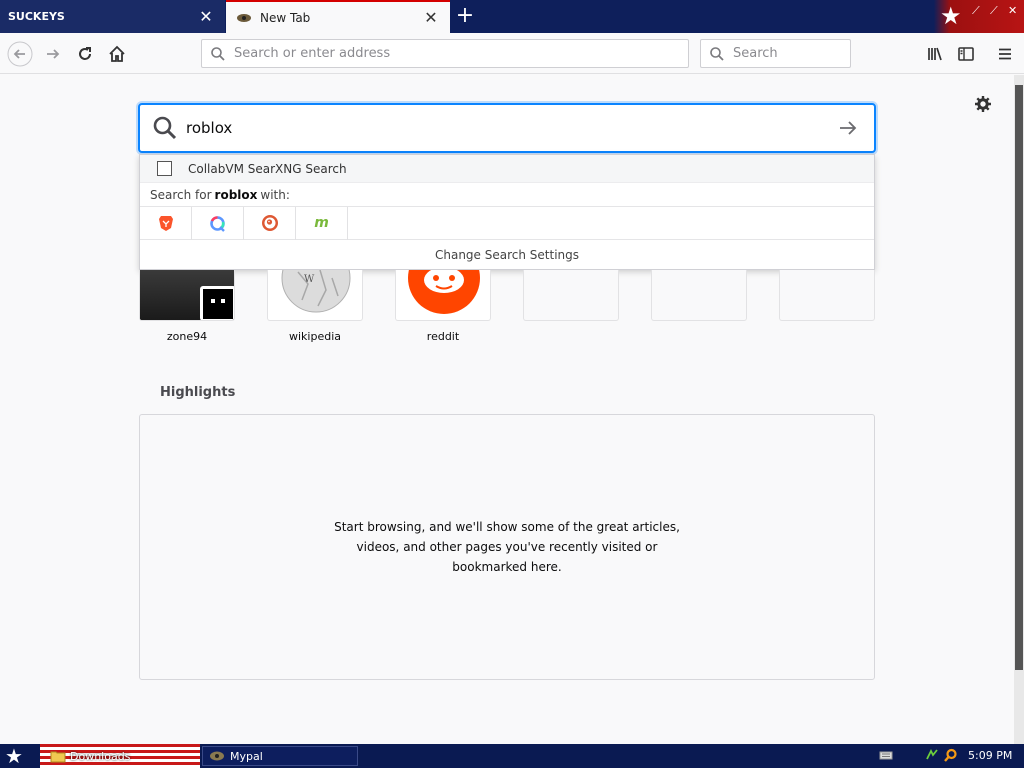 This screenshot has height=768, width=1024. Describe the element at coordinates (58, 757) in the screenshot. I see `folder-icon` at that location.